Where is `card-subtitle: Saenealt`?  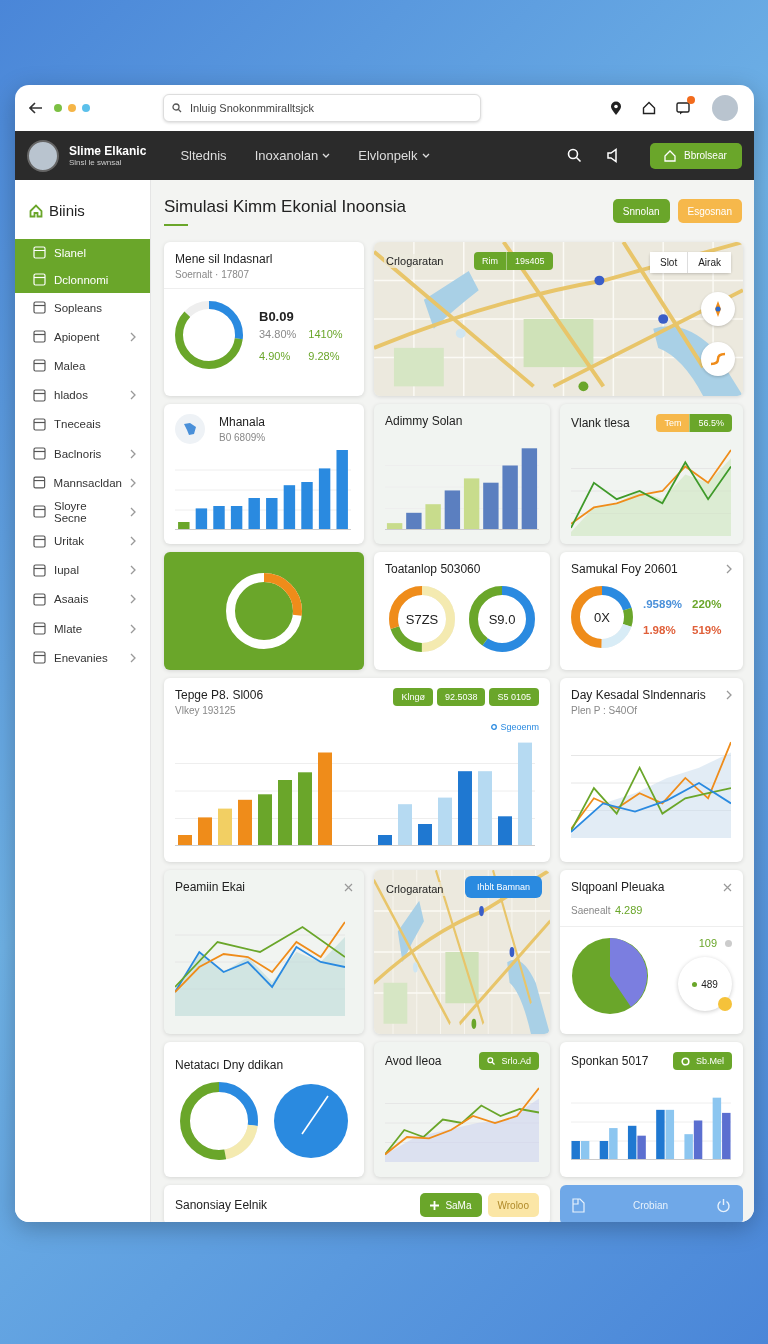
card-subtitle: Saenealt is located at coordinates (591, 910).